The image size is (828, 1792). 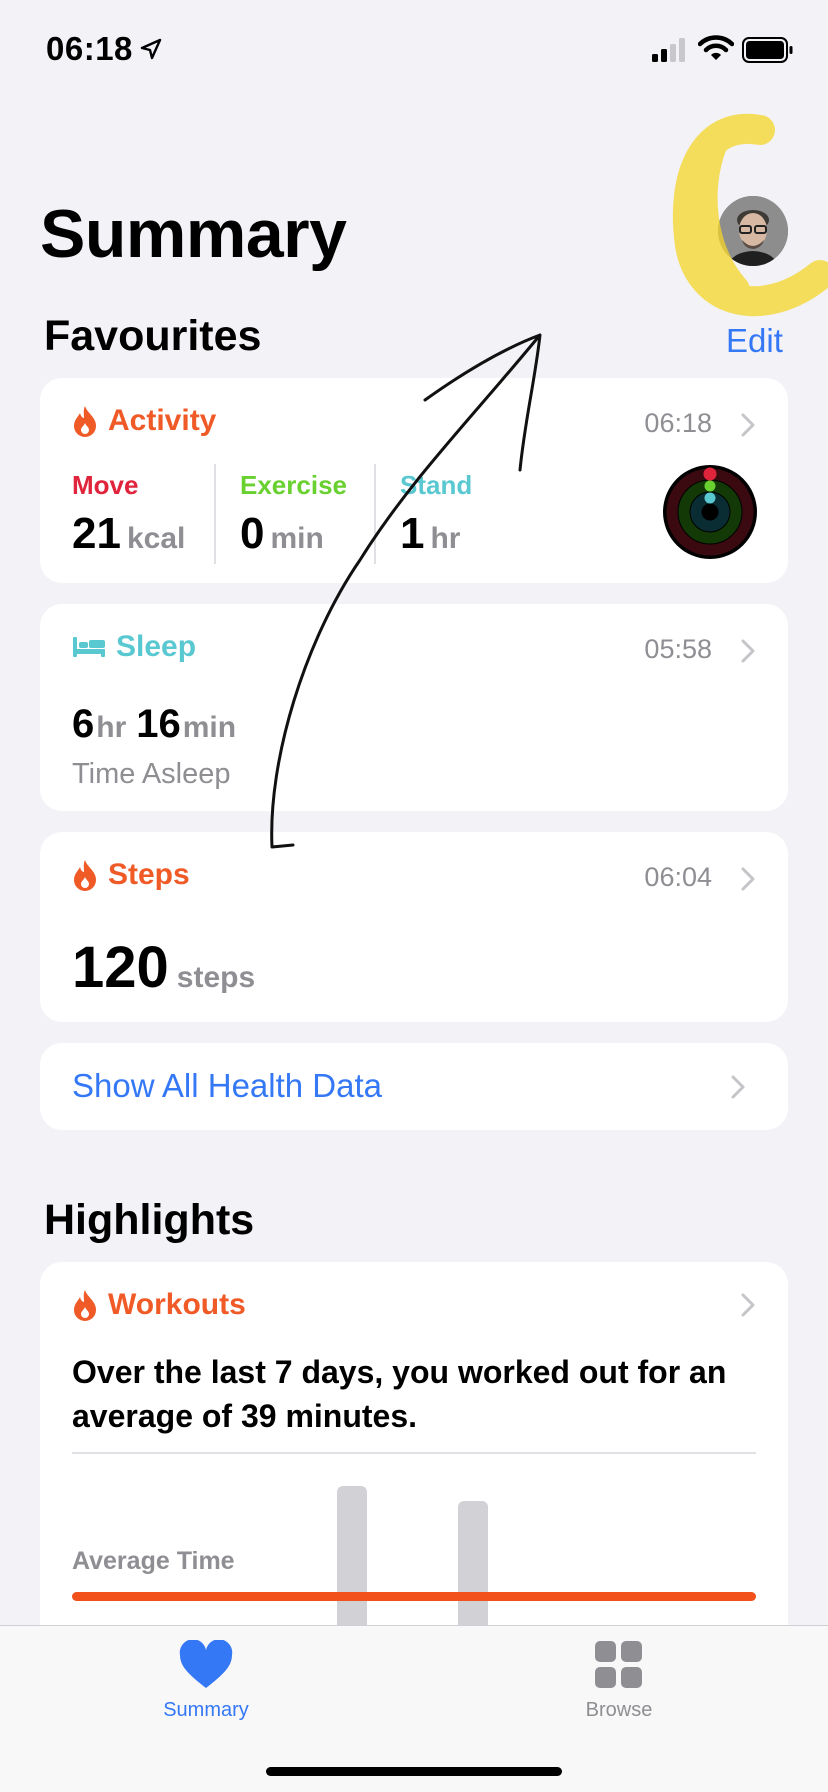 What do you see at coordinates (668, 50) in the screenshot?
I see `cellular-signal-icon` at bounding box center [668, 50].